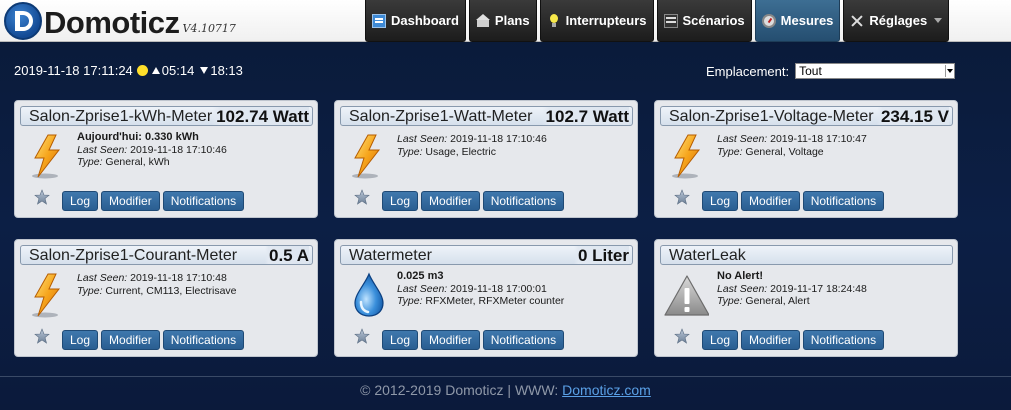 This screenshot has width=1011, height=410. I want to click on nav-plans: Plans, so click(502, 21).